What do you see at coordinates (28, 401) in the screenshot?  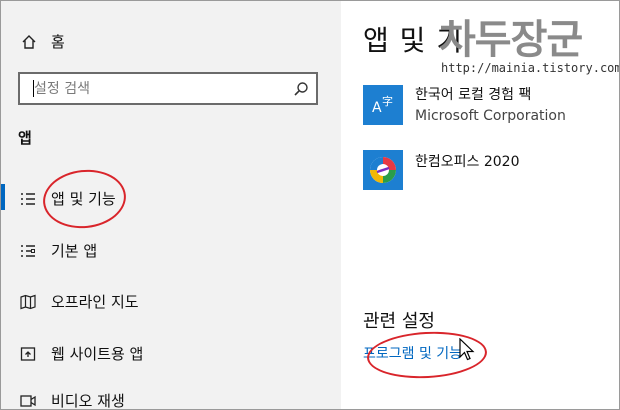 I see `video-playback-icon` at bounding box center [28, 401].